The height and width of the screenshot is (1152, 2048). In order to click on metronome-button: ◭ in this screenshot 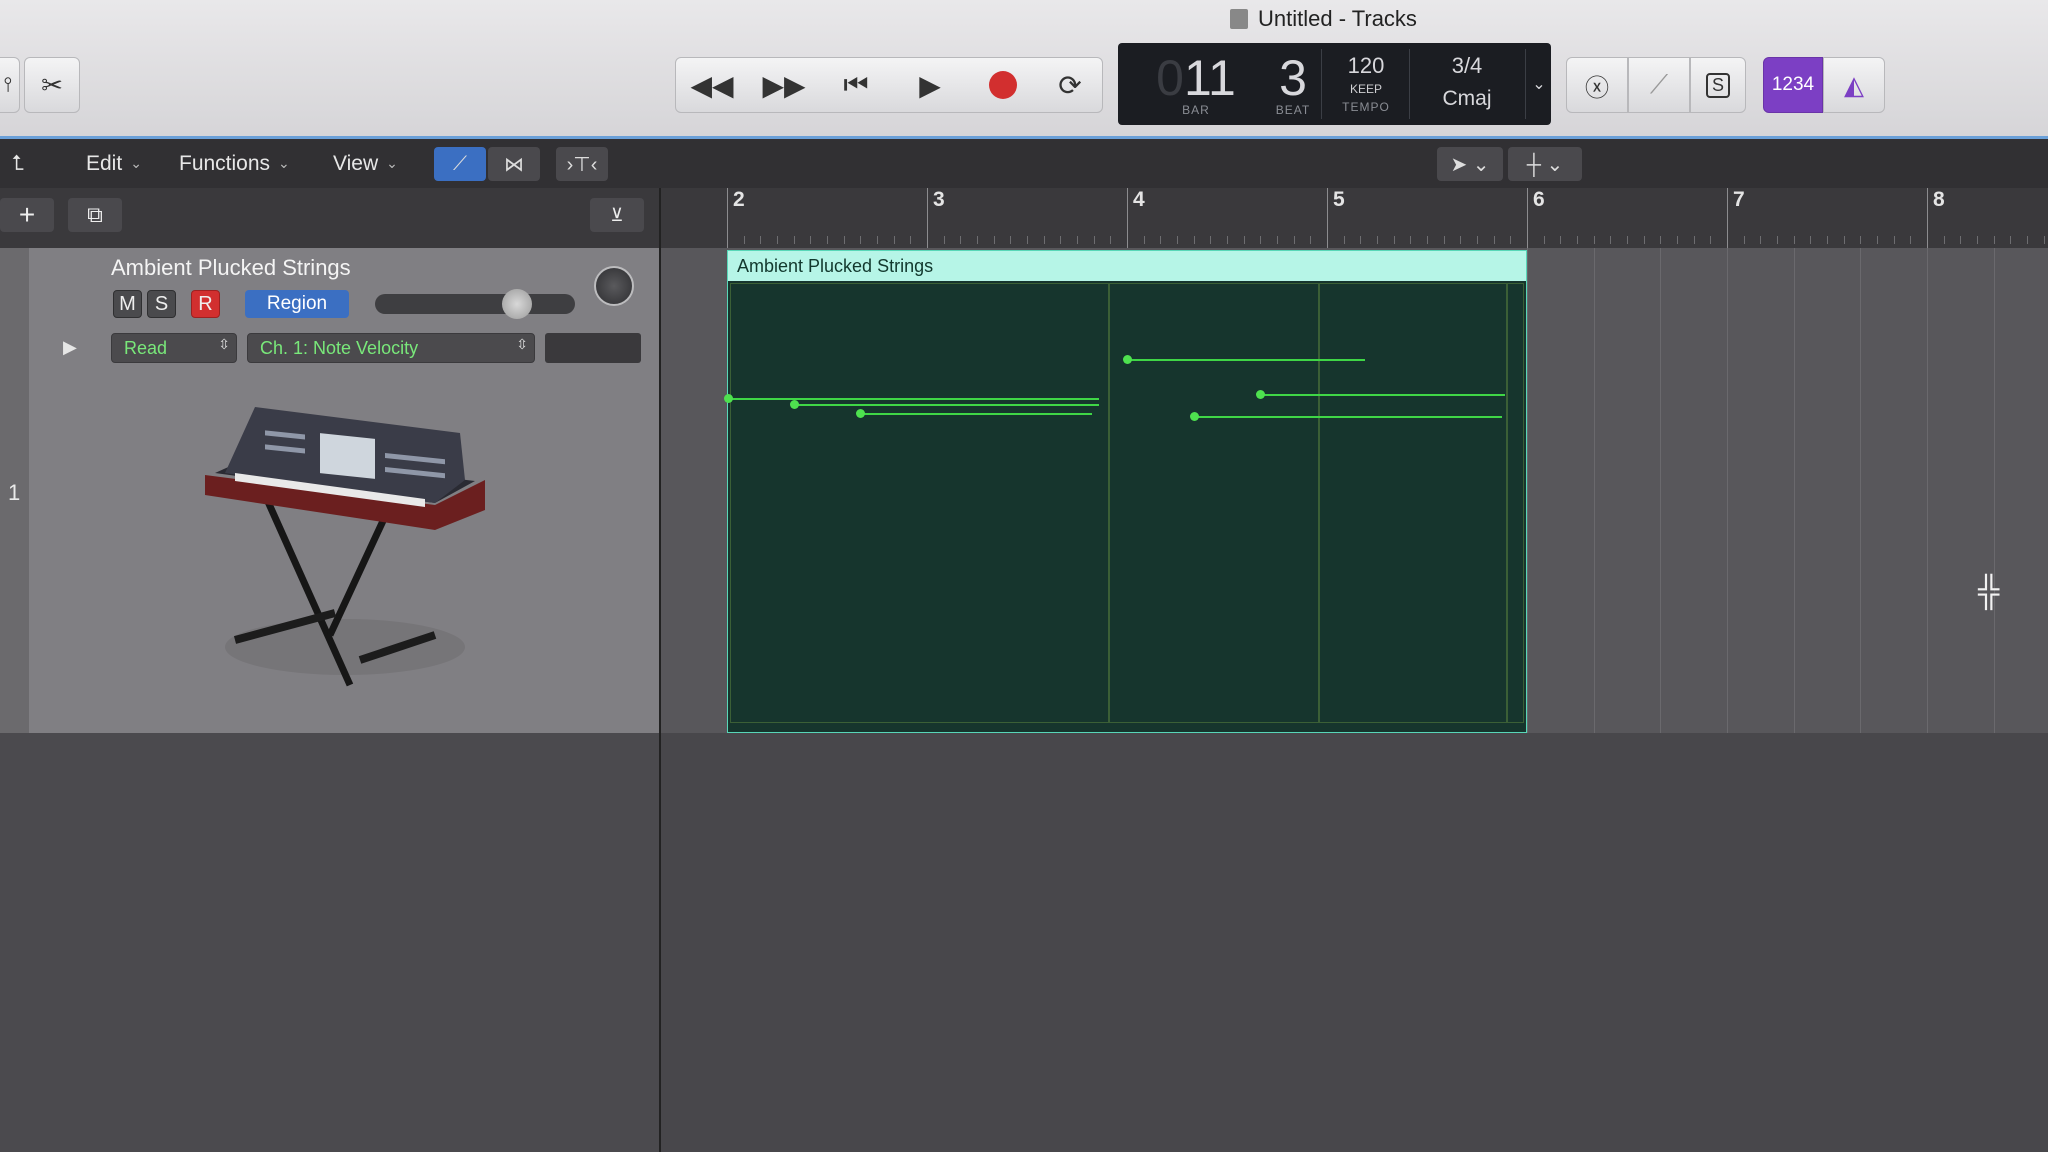, I will do `click(1854, 85)`.